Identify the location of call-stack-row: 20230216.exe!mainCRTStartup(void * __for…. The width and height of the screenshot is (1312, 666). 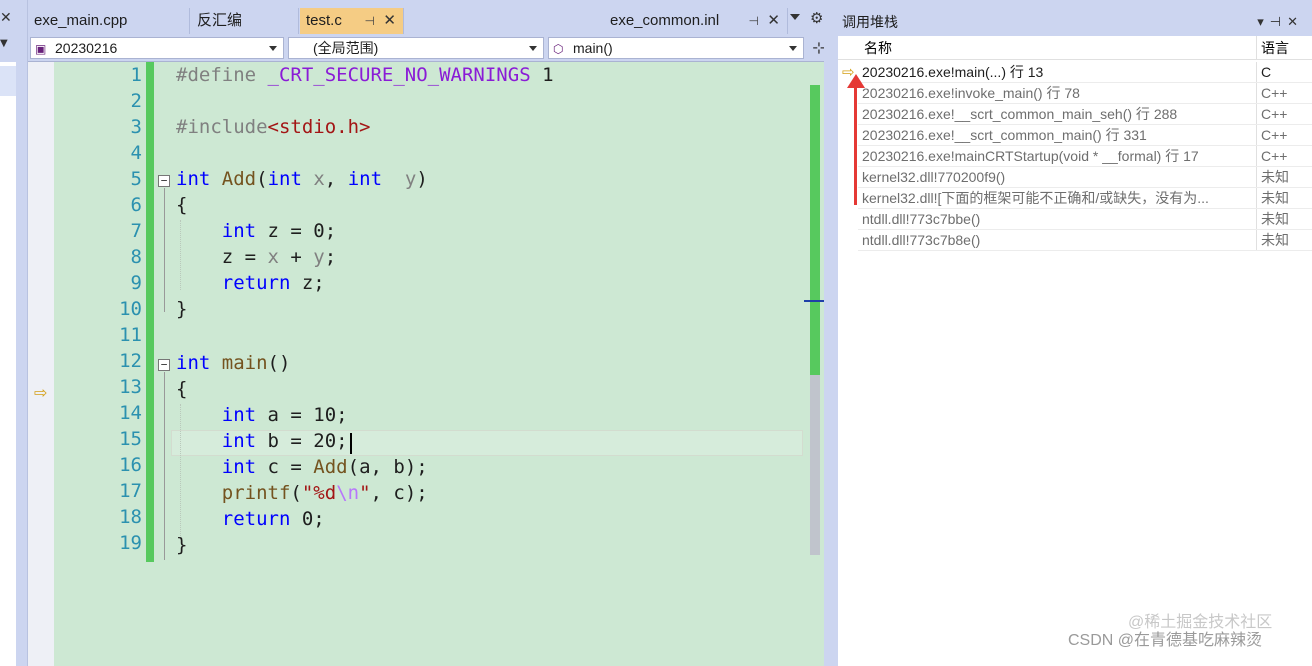
(1085, 156).